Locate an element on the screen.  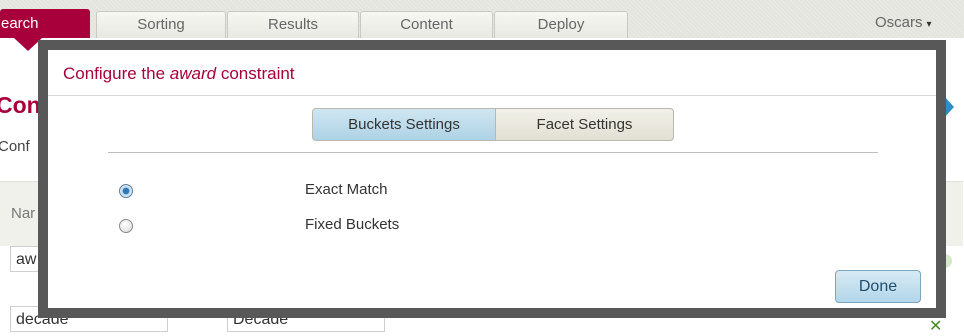
tab-buckets-settings: Buckets Settings is located at coordinates (404, 124).